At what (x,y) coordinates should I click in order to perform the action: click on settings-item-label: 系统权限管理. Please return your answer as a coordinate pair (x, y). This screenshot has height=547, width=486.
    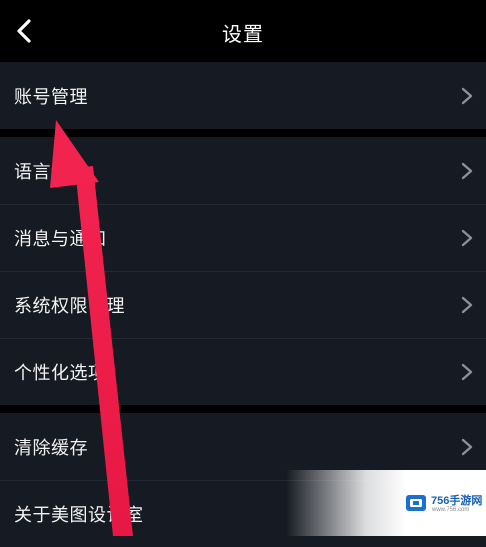
    Looking at the image, I should click on (69, 306).